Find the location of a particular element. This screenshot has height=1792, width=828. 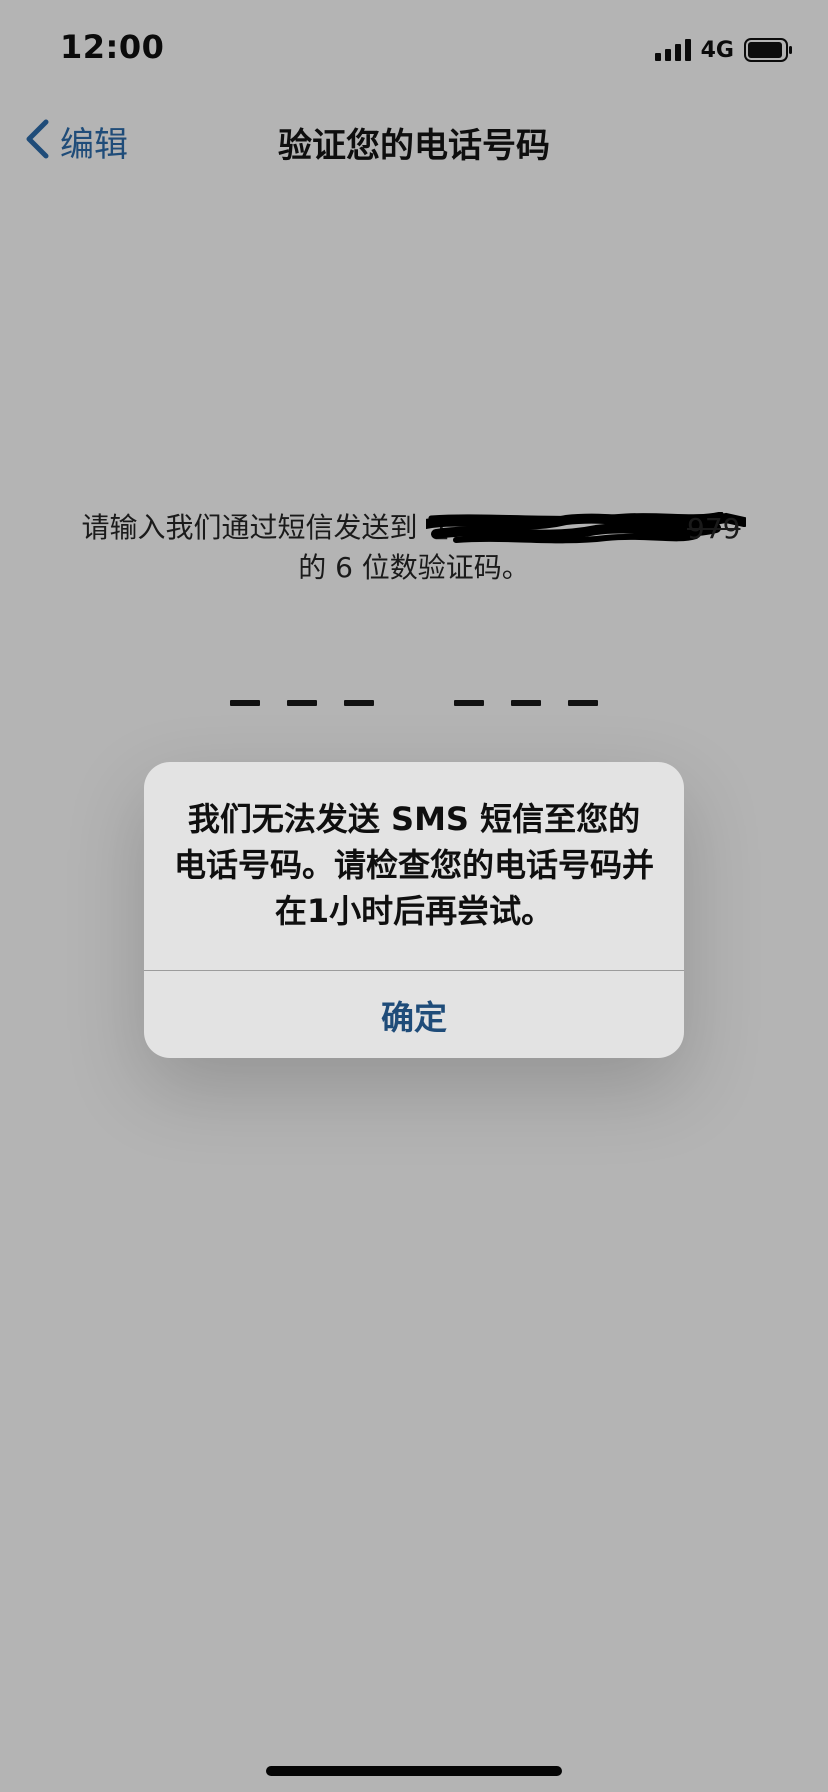

home-indicator is located at coordinates (414, 1771).